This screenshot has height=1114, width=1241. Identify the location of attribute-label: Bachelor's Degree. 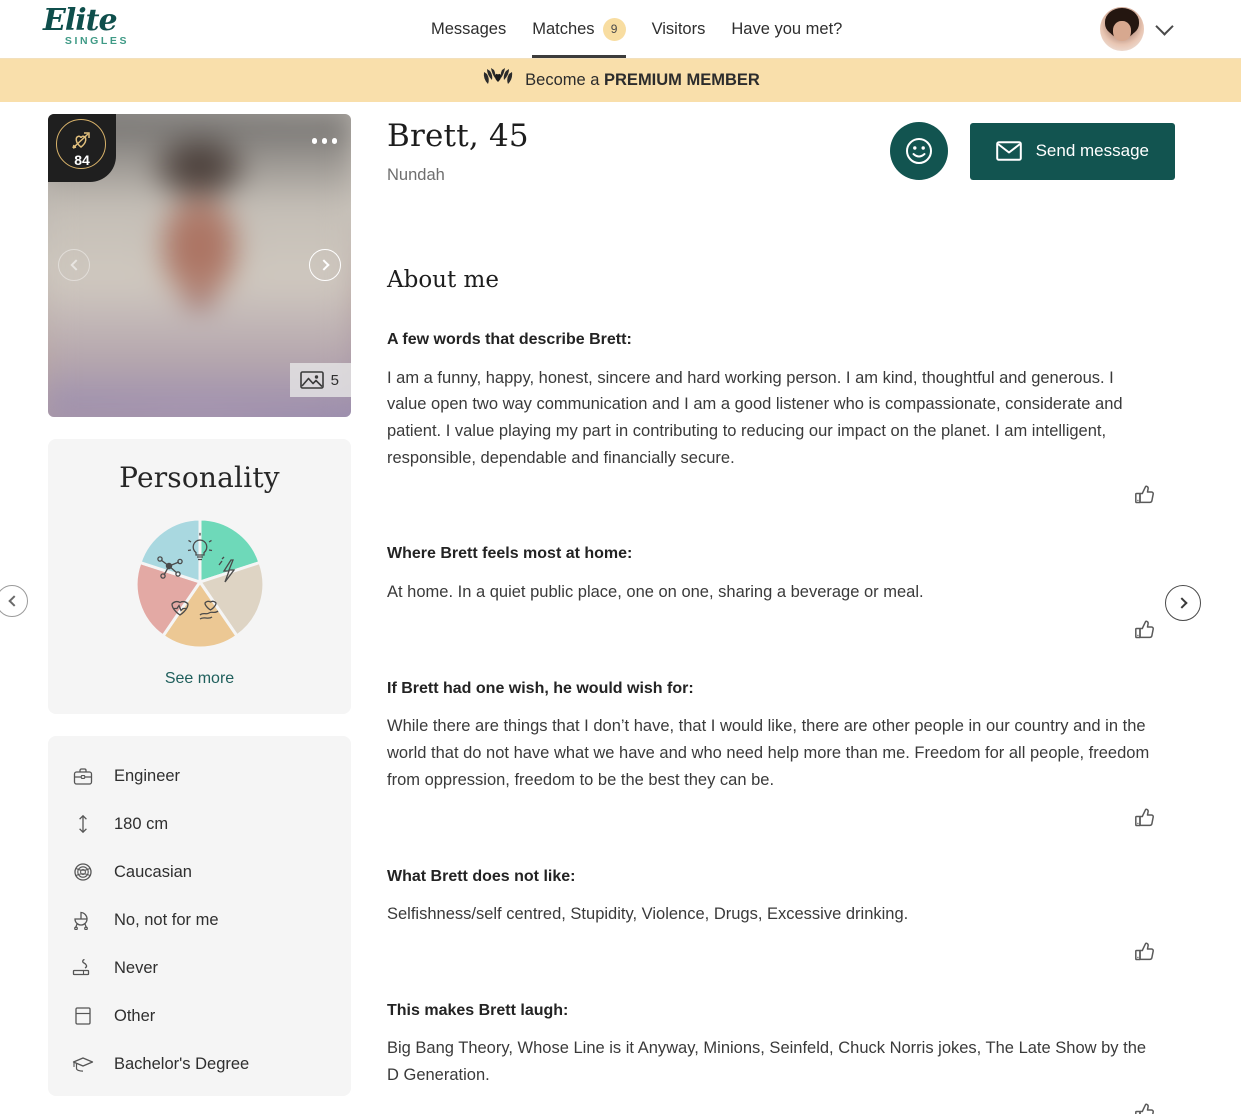
(182, 1063).